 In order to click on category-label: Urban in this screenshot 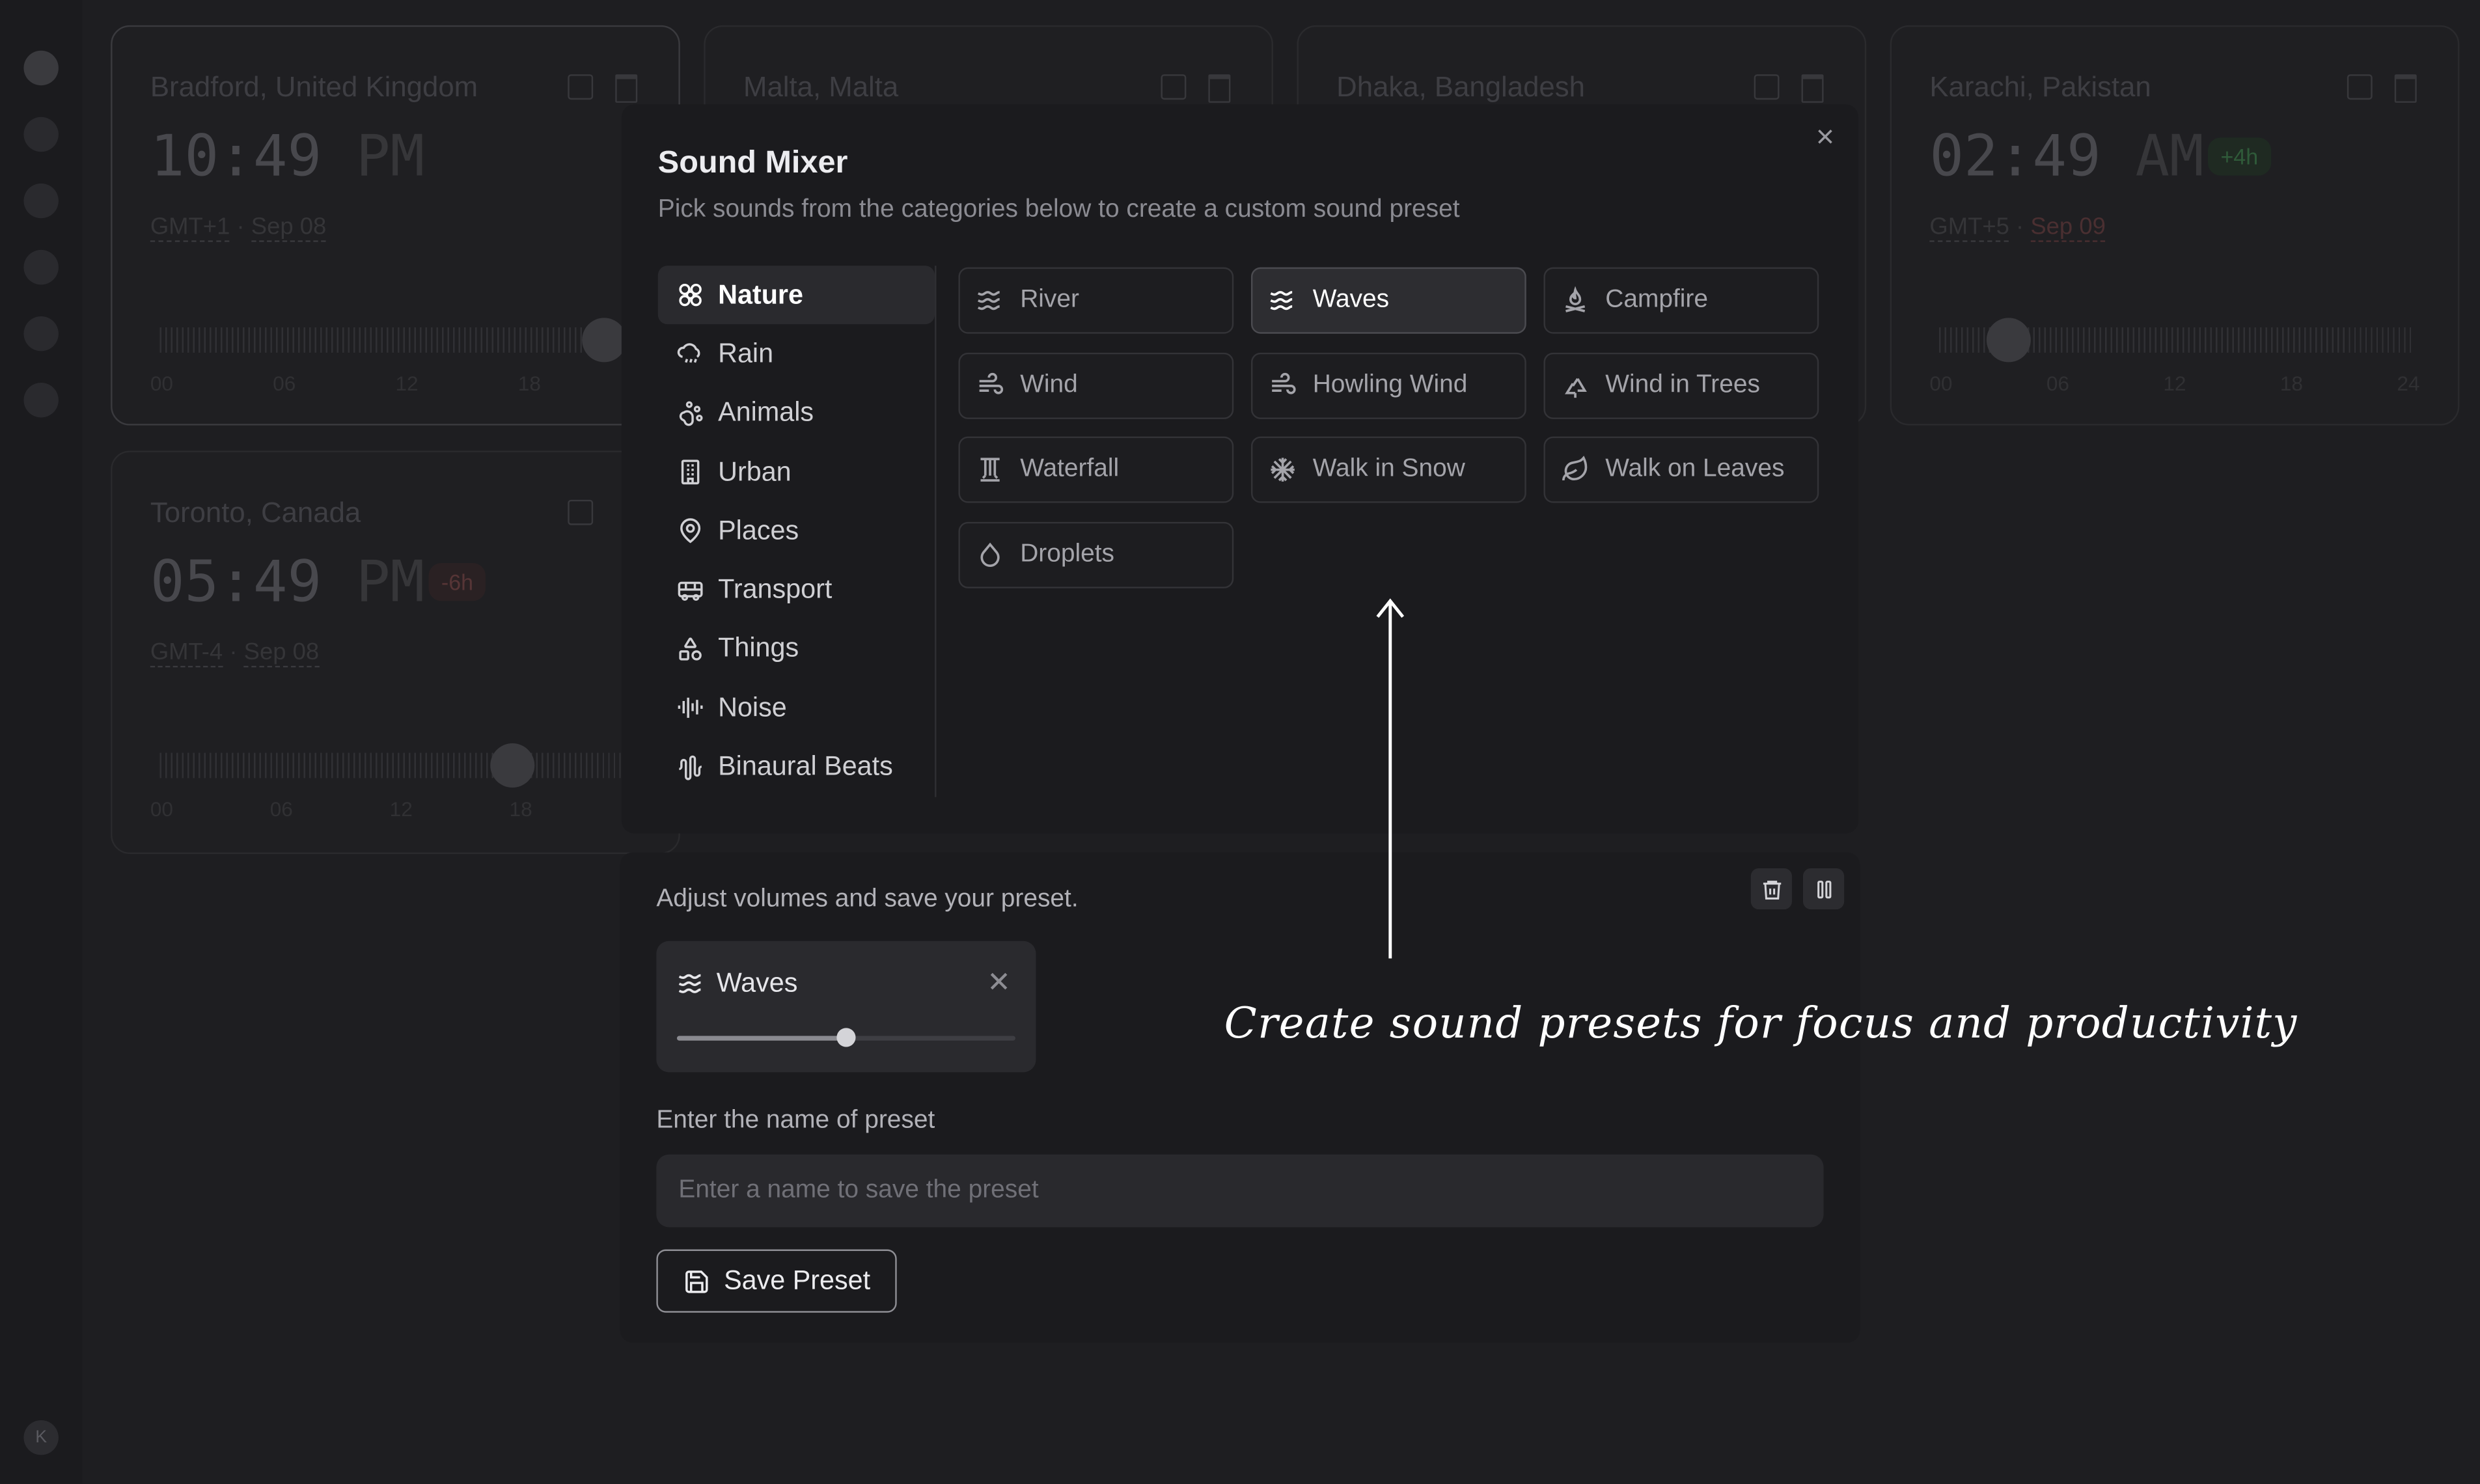, I will do `click(755, 471)`.